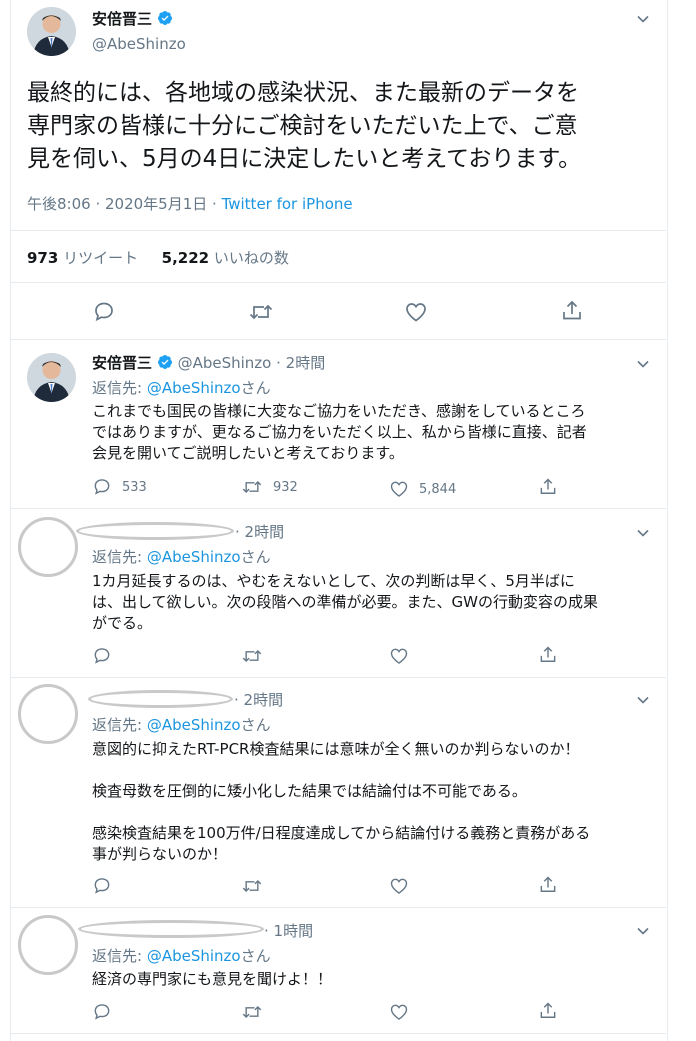  I want to click on like-action: 5,844, so click(422, 489).